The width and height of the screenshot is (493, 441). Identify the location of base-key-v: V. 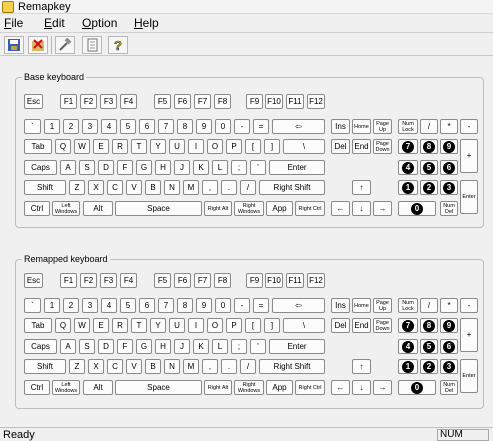
(134, 187).